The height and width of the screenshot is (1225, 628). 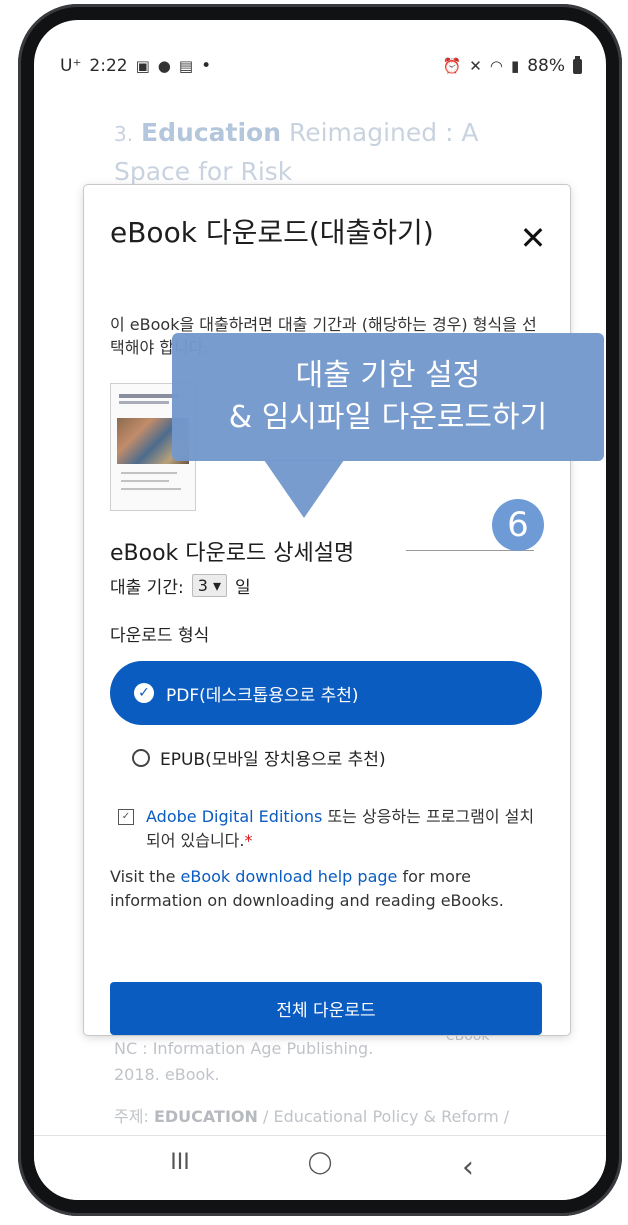 What do you see at coordinates (515, 66) in the screenshot?
I see `signal-icon: ▮` at bounding box center [515, 66].